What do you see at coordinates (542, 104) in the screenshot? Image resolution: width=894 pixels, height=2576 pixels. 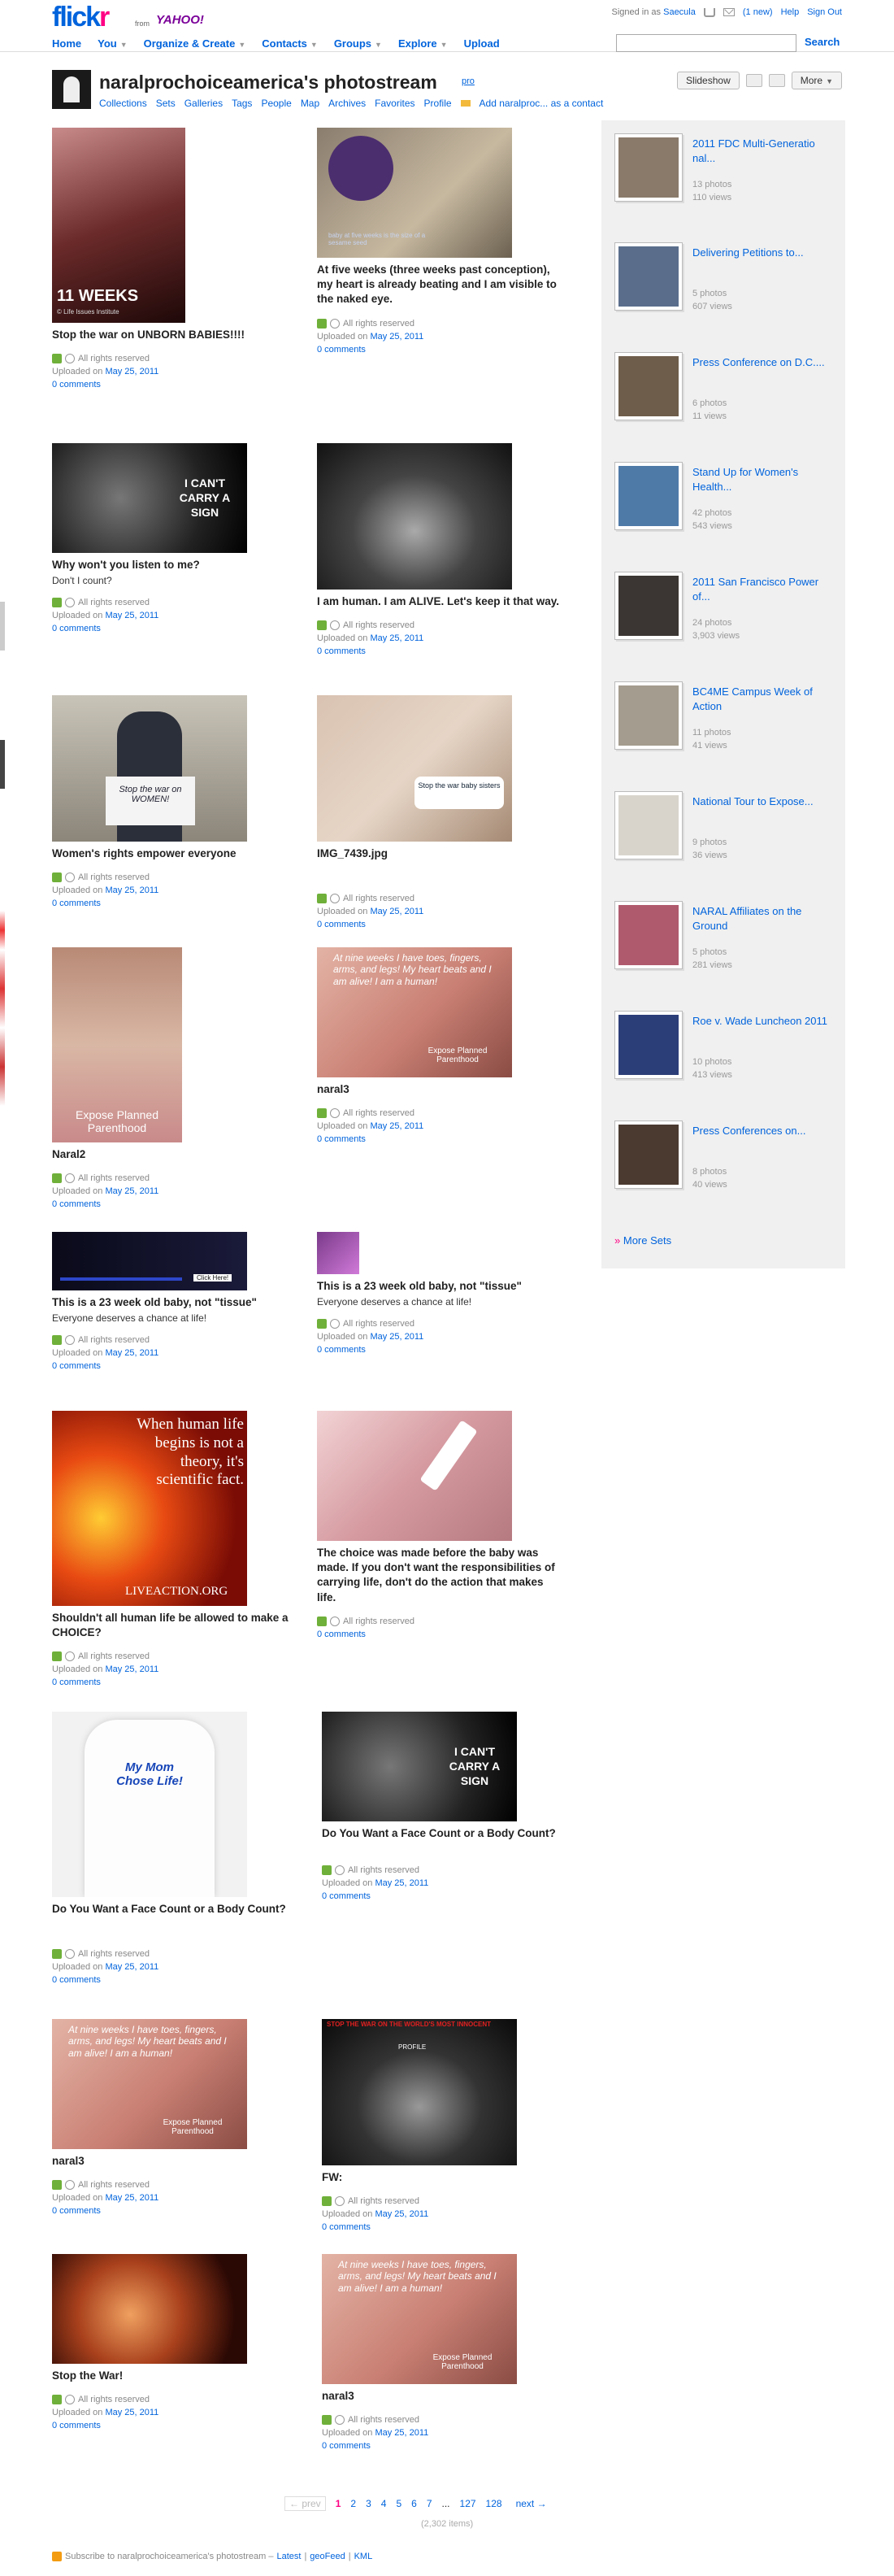 I see `add-contact-link: Add naralproc... as a contact` at bounding box center [542, 104].